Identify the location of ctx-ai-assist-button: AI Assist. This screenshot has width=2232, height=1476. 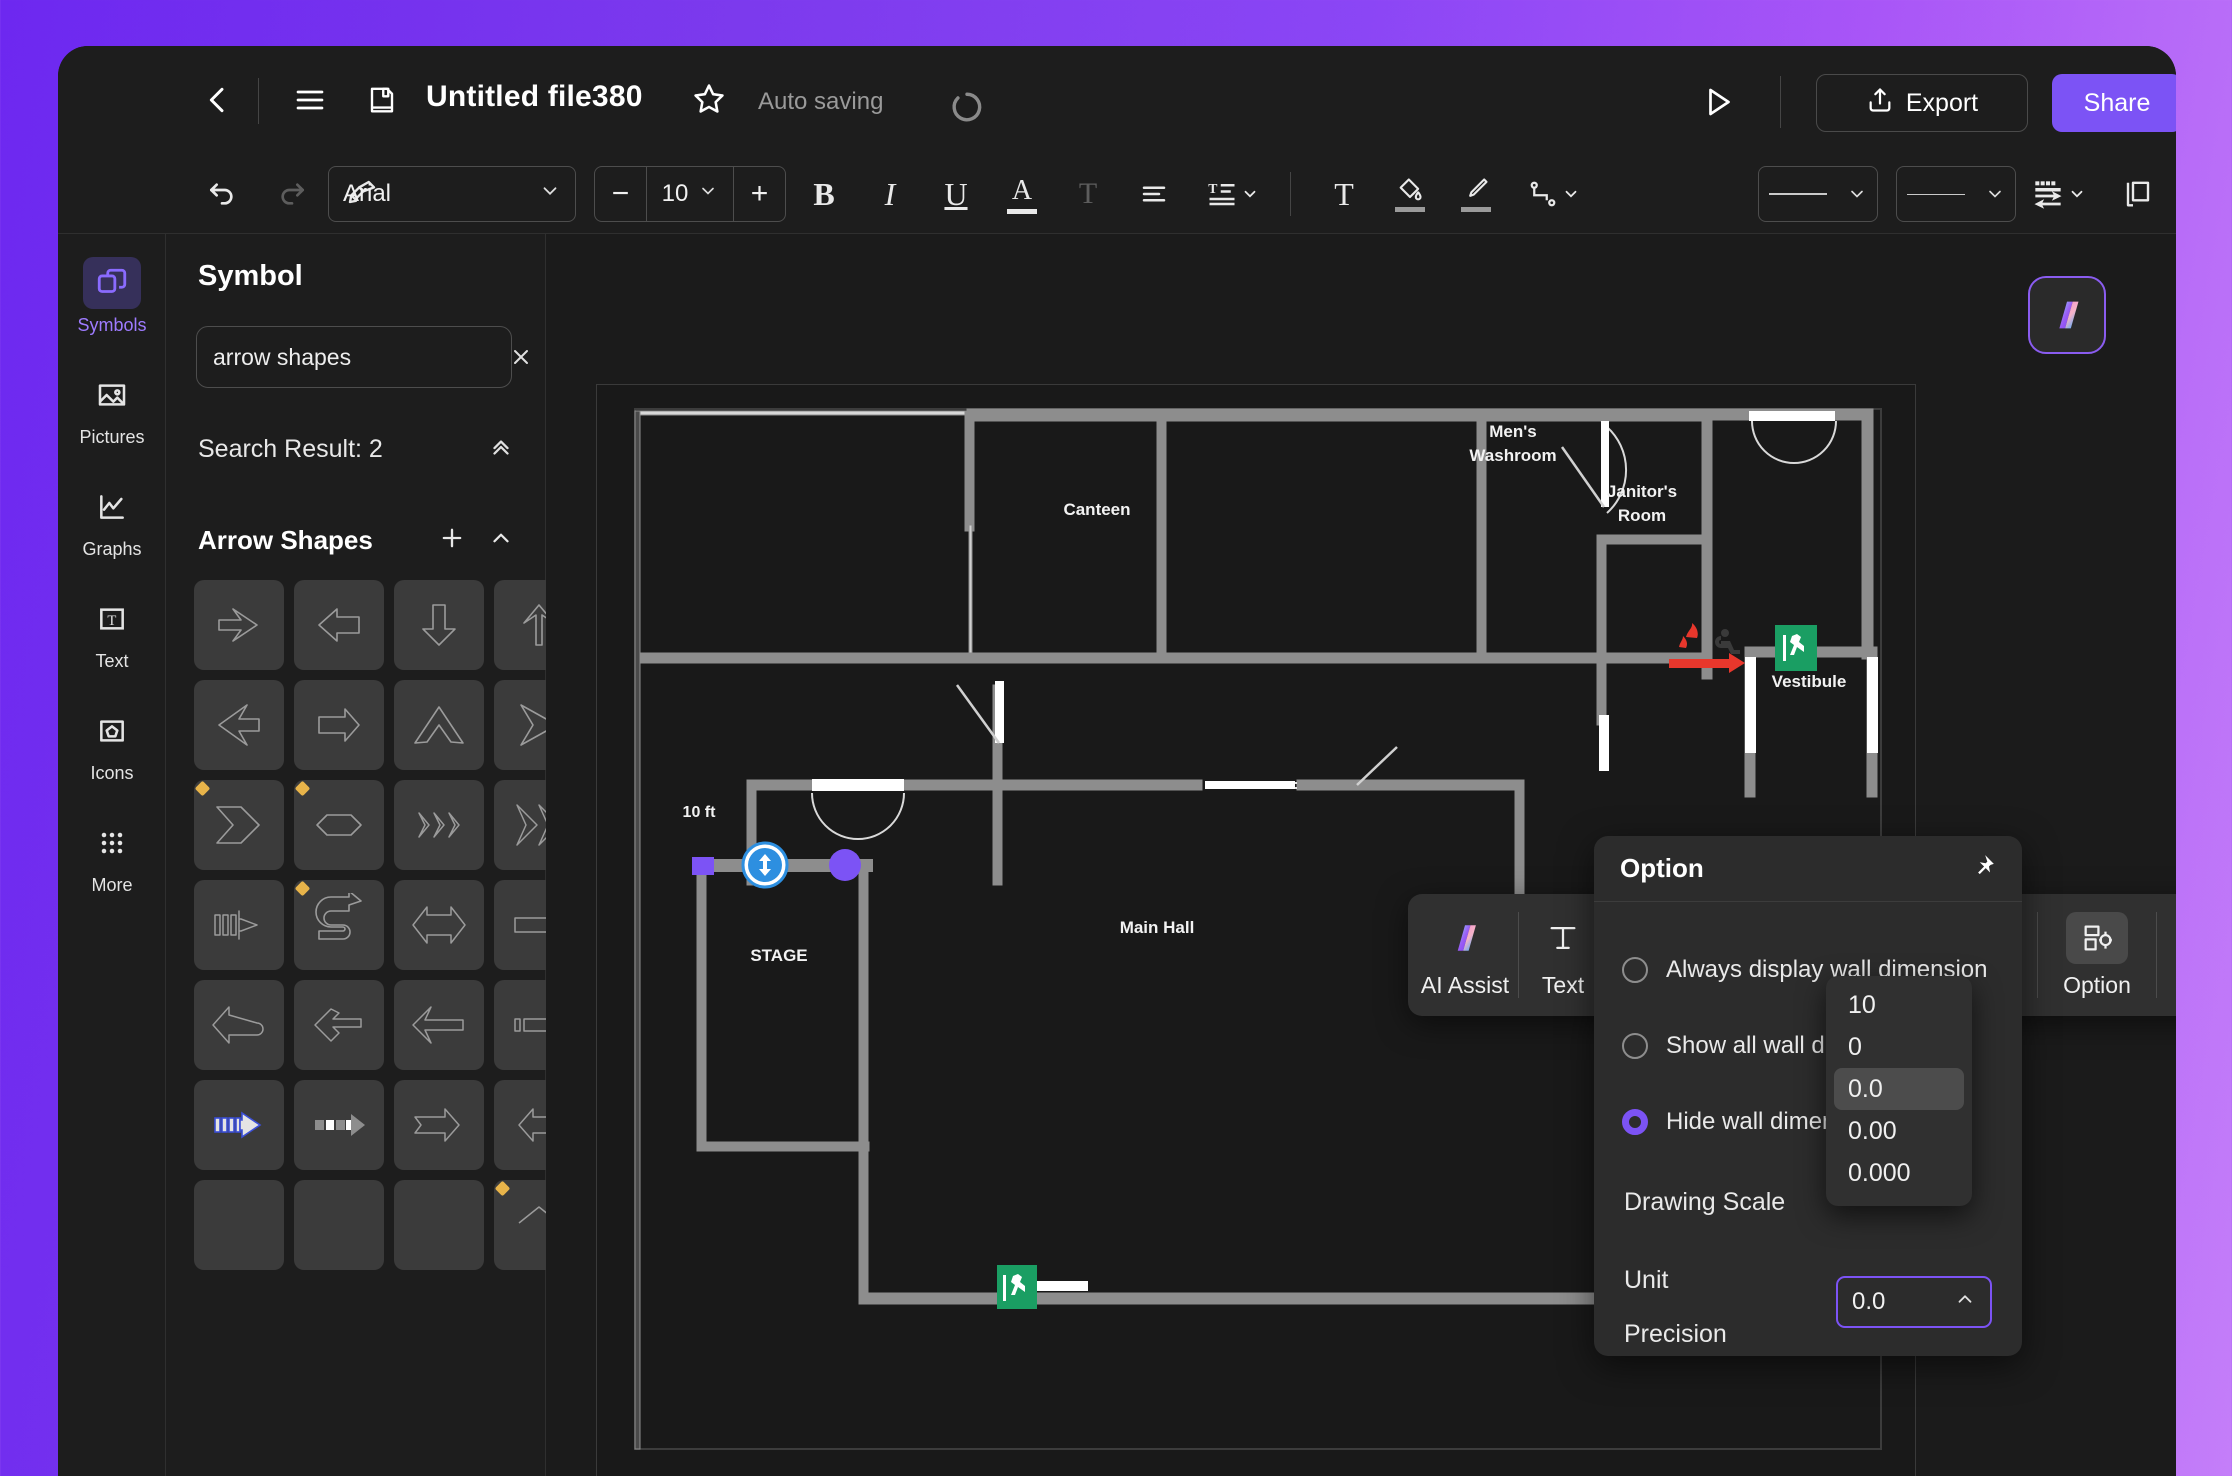
(1465, 955).